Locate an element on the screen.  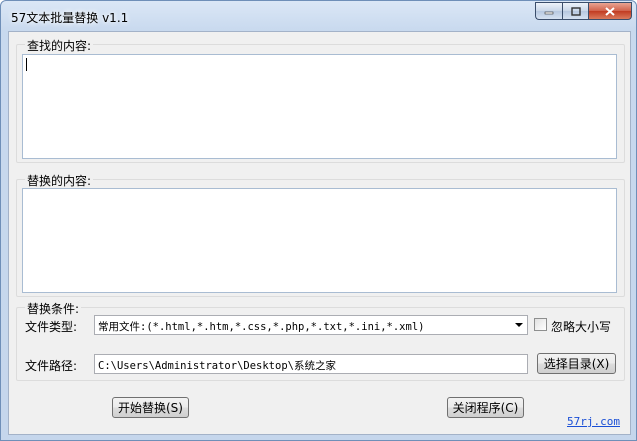
browse-directory-button: 选择目录(X) is located at coordinates (576, 363).